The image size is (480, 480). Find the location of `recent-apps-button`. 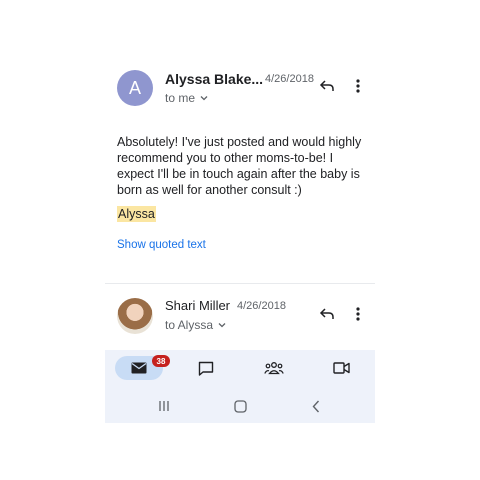

recent-apps-button is located at coordinates (164, 406).